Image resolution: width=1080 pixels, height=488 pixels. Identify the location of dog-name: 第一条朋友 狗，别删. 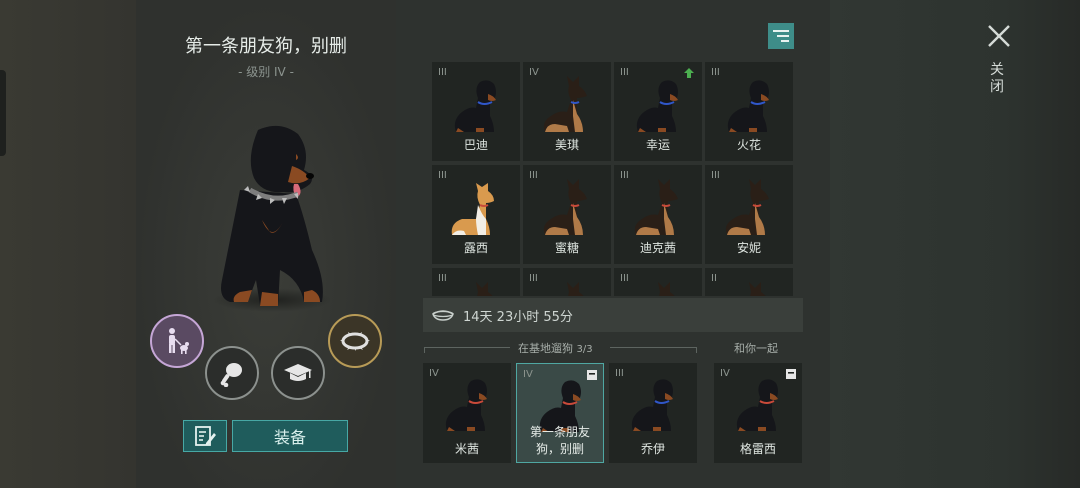
(559, 440).